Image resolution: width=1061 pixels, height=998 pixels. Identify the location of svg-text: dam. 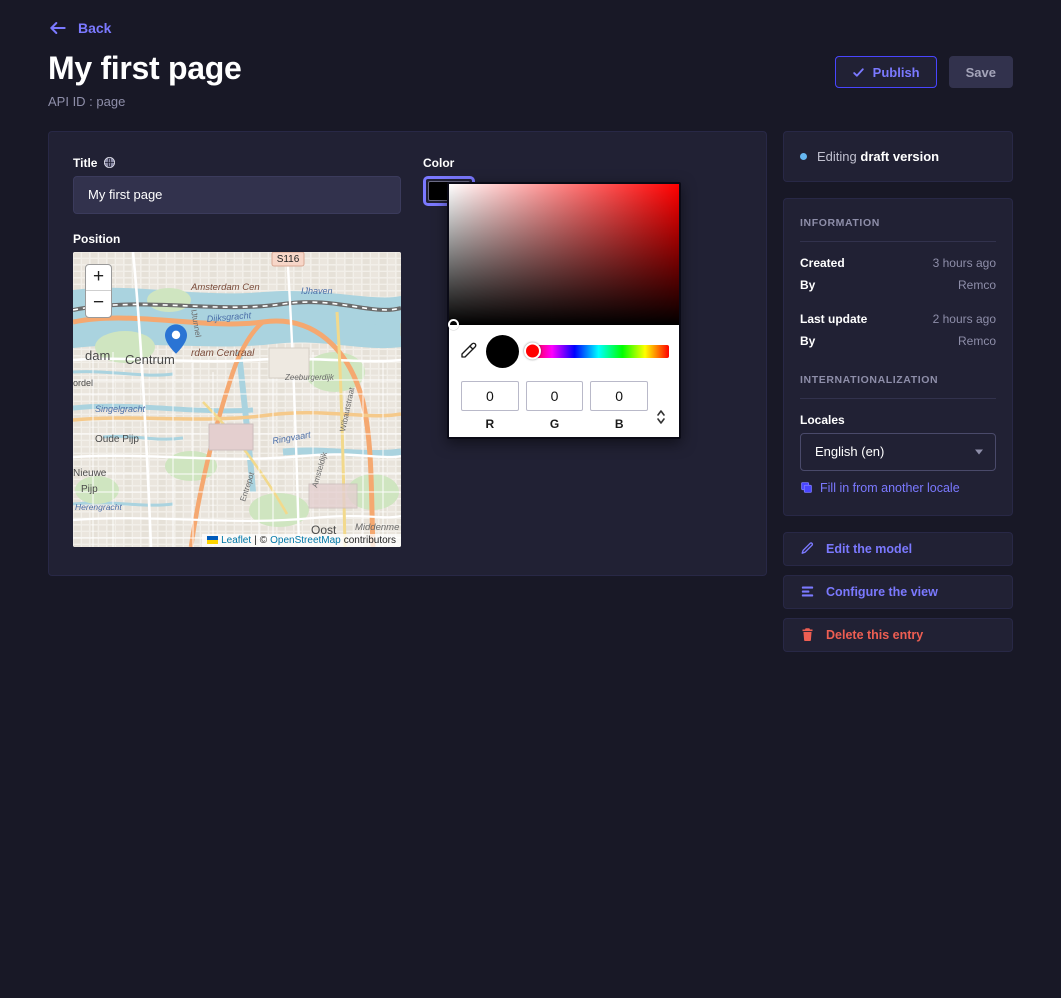
(97, 355).